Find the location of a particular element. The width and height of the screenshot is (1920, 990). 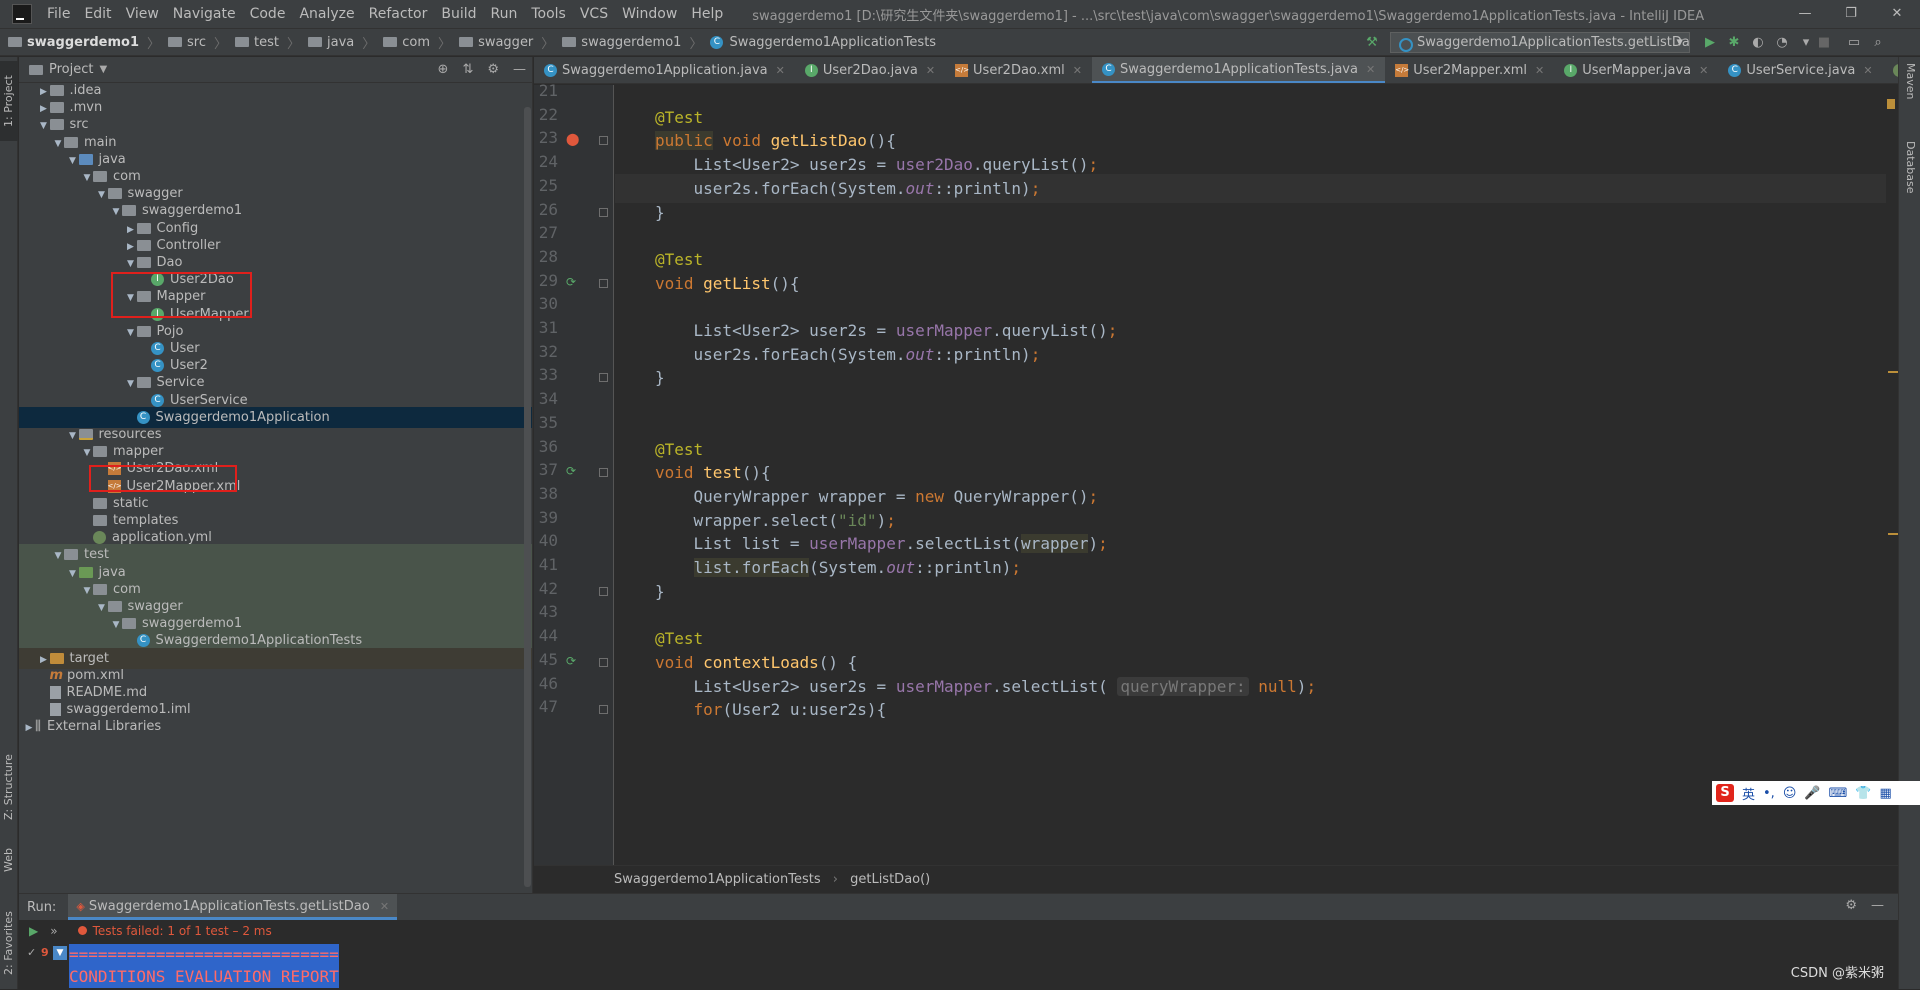

tab-web: Web is located at coordinates (9, 860).